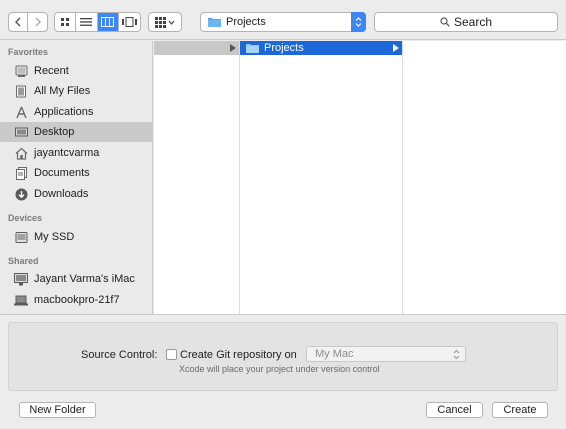 Image resolution: width=566 pixels, height=429 pixels. Describe the element at coordinates (62, 173) in the screenshot. I see `sidebar-item-label: Documents` at that location.